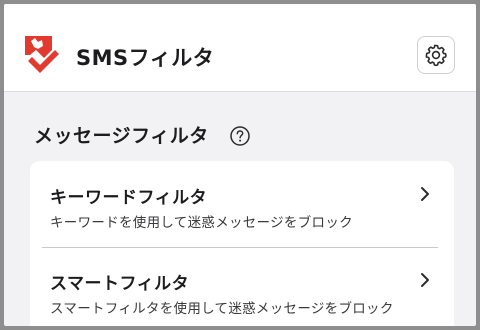 Image resolution: width=480 pixels, height=330 pixels. What do you see at coordinates (145, 58) in the screenshot?
I see `app-title: SMSフィルタ` at bounding box center [145, 58].